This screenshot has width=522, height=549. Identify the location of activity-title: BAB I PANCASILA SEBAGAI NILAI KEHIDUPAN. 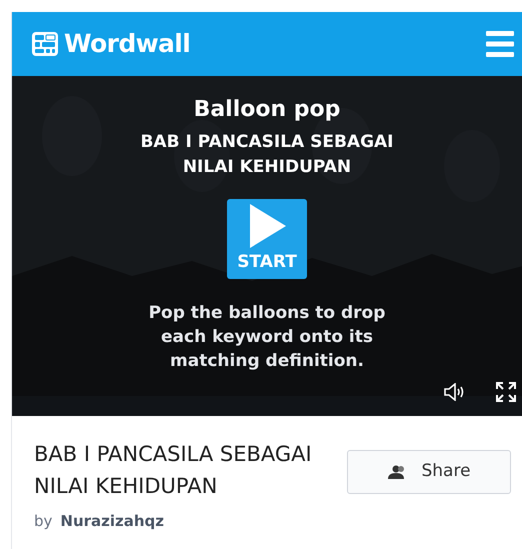
(173, 470).